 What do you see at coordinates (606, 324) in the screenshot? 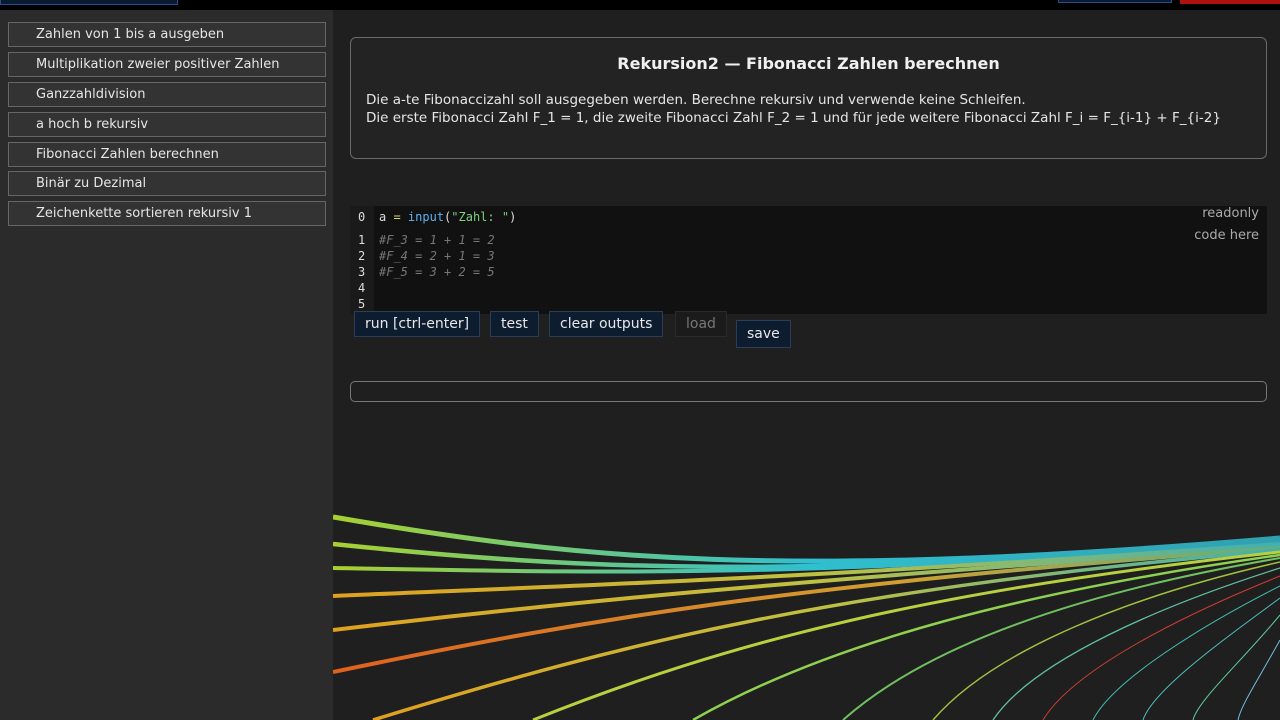
I see `clear-outputs-button: clear outputs` at bounding box center [606, 324].